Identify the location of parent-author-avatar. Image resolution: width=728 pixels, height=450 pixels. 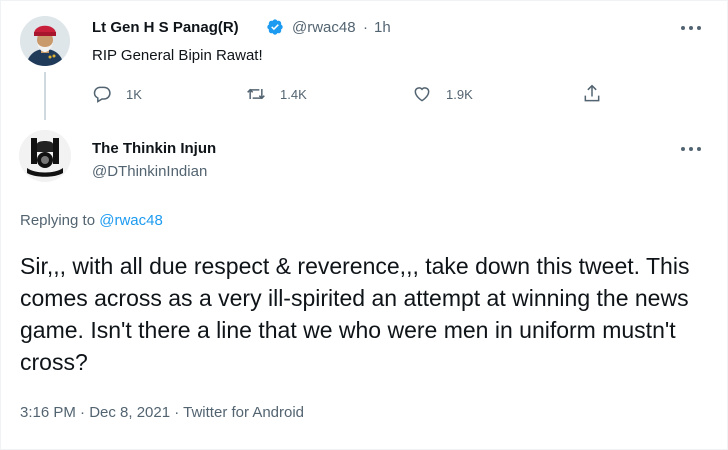
(45, 41).